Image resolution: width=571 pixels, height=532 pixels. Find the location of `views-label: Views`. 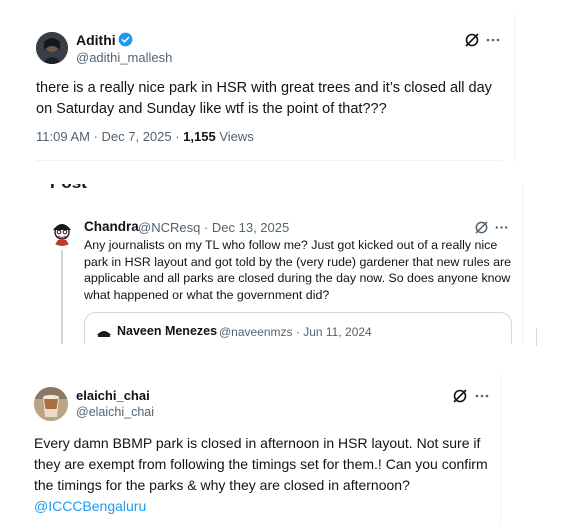

views-label: Views is located at coordinates (234, 136).